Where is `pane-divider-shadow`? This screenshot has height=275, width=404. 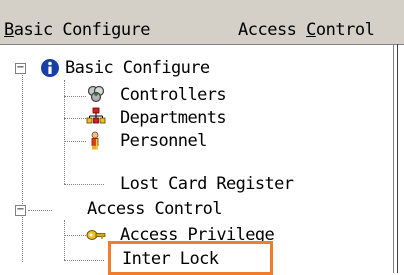
pane-divider-shadow is located at coordinates (397, 158).